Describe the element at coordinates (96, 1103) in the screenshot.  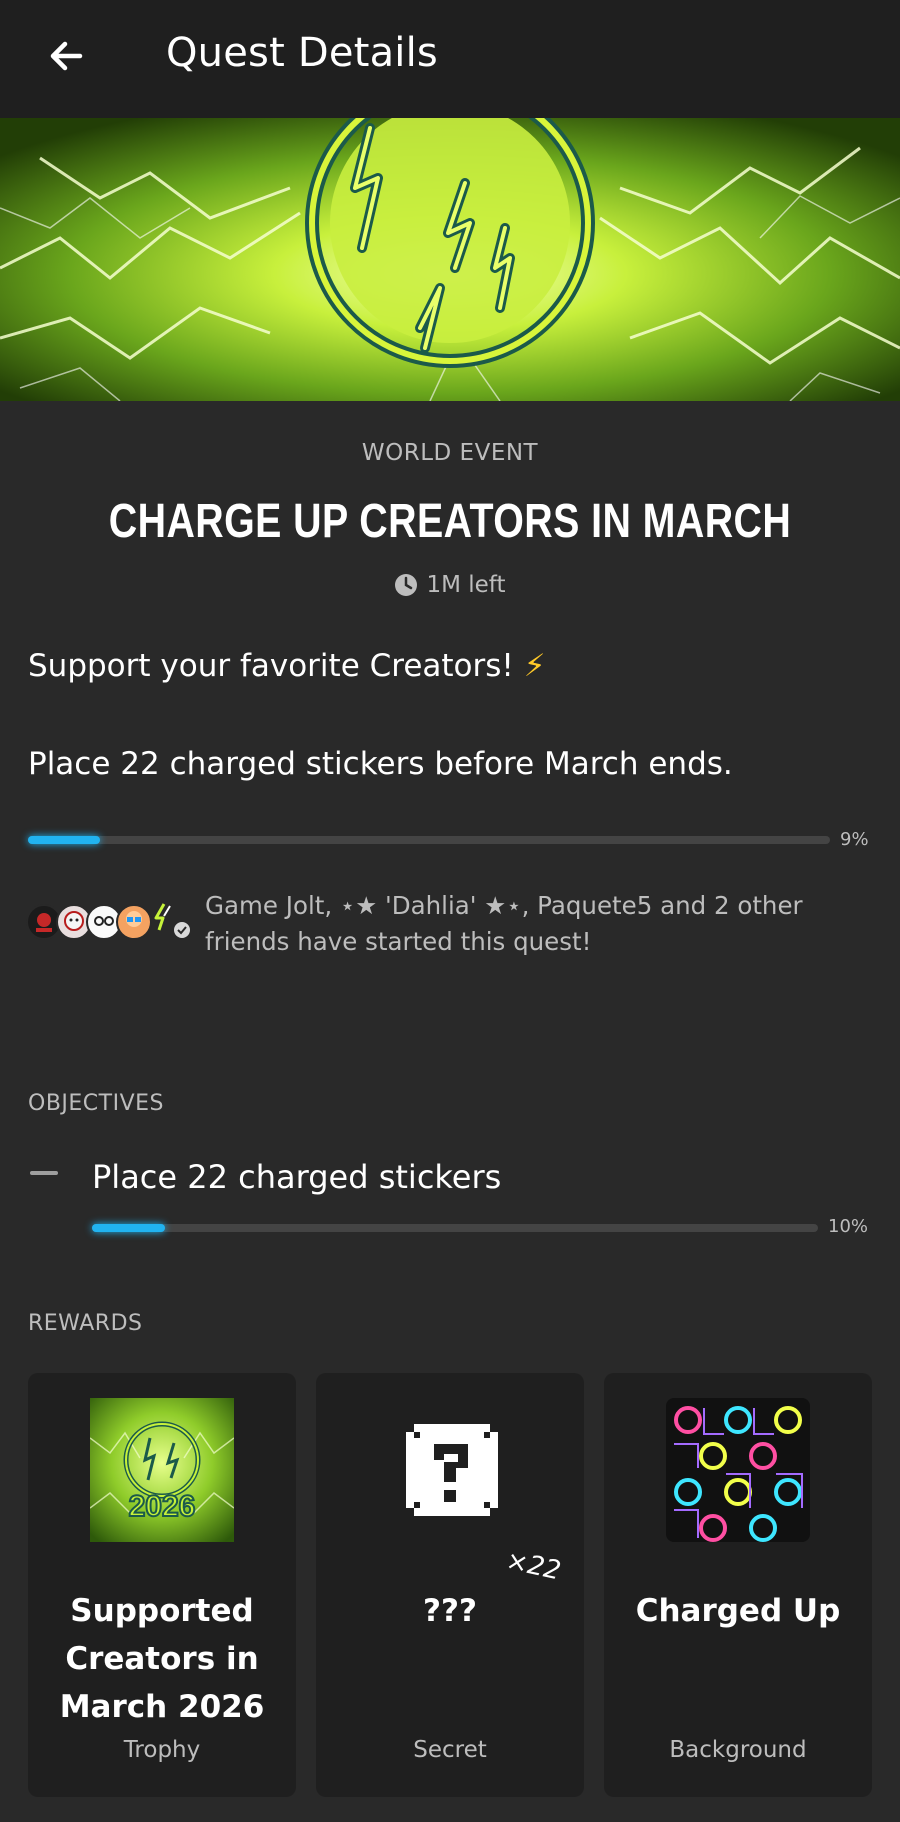
I see `objectives-heading: OBJECTIVES` at that location.